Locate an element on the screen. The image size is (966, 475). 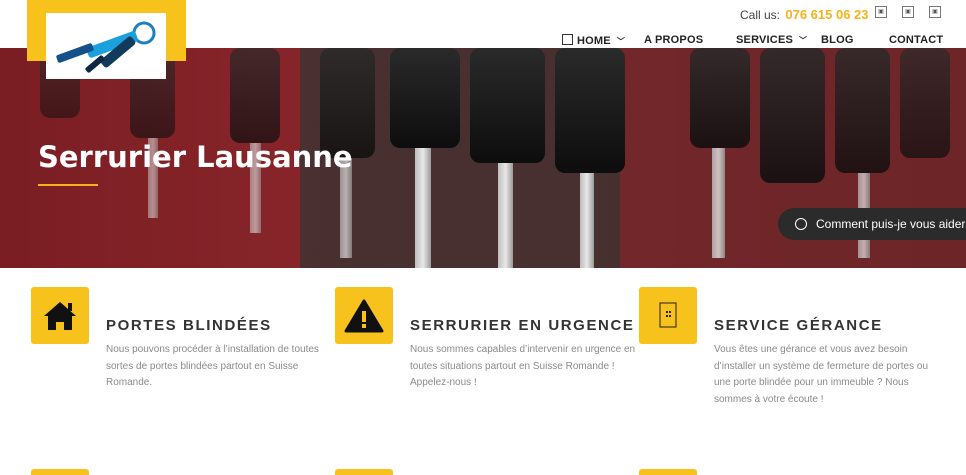
home-nav-icon is located at coordinates (567, 39).